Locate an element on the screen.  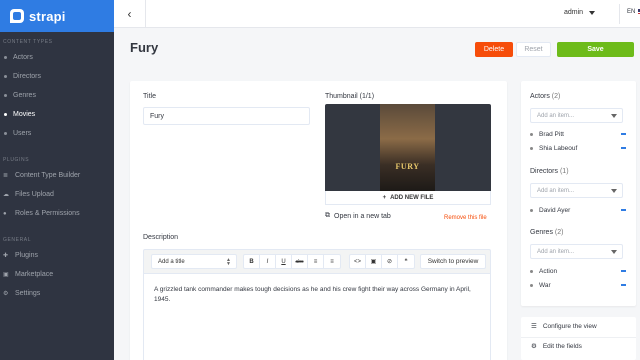
bold-button: B is located at coordinates (252, 261).